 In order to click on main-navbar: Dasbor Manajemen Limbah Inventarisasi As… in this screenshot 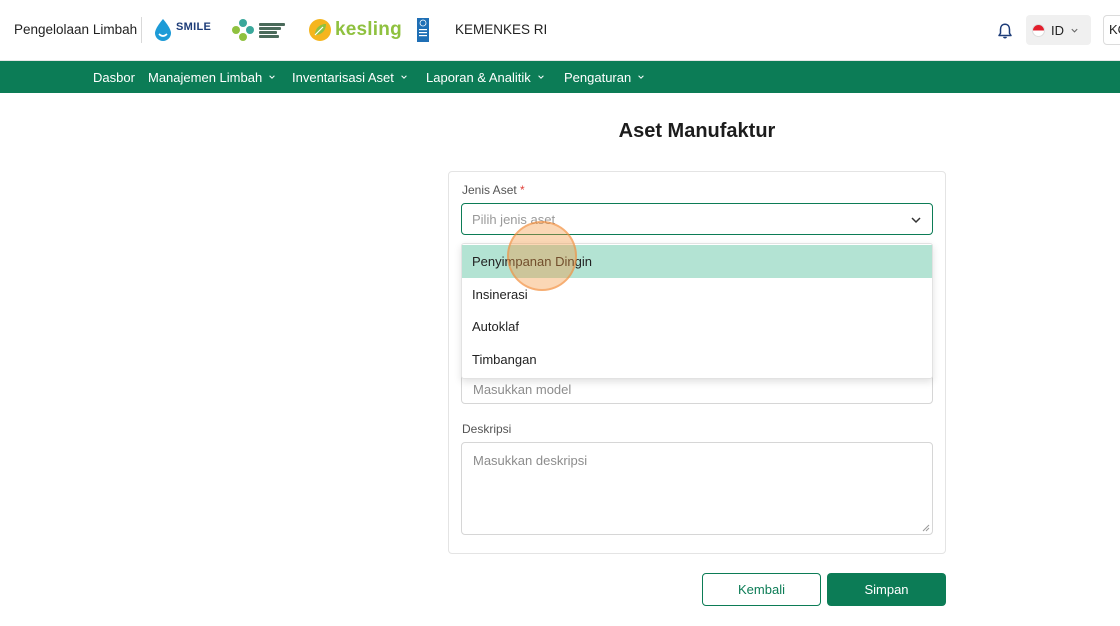, I will do `click(560, 77)`.